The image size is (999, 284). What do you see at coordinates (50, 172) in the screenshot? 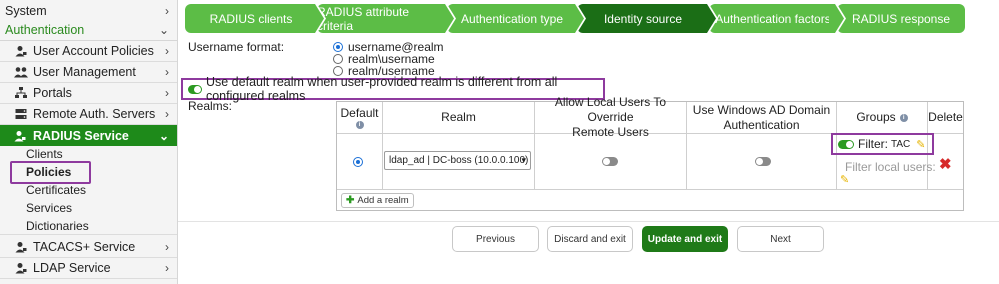
I see `policies-highlight-box` at bounding box center [50, 172].